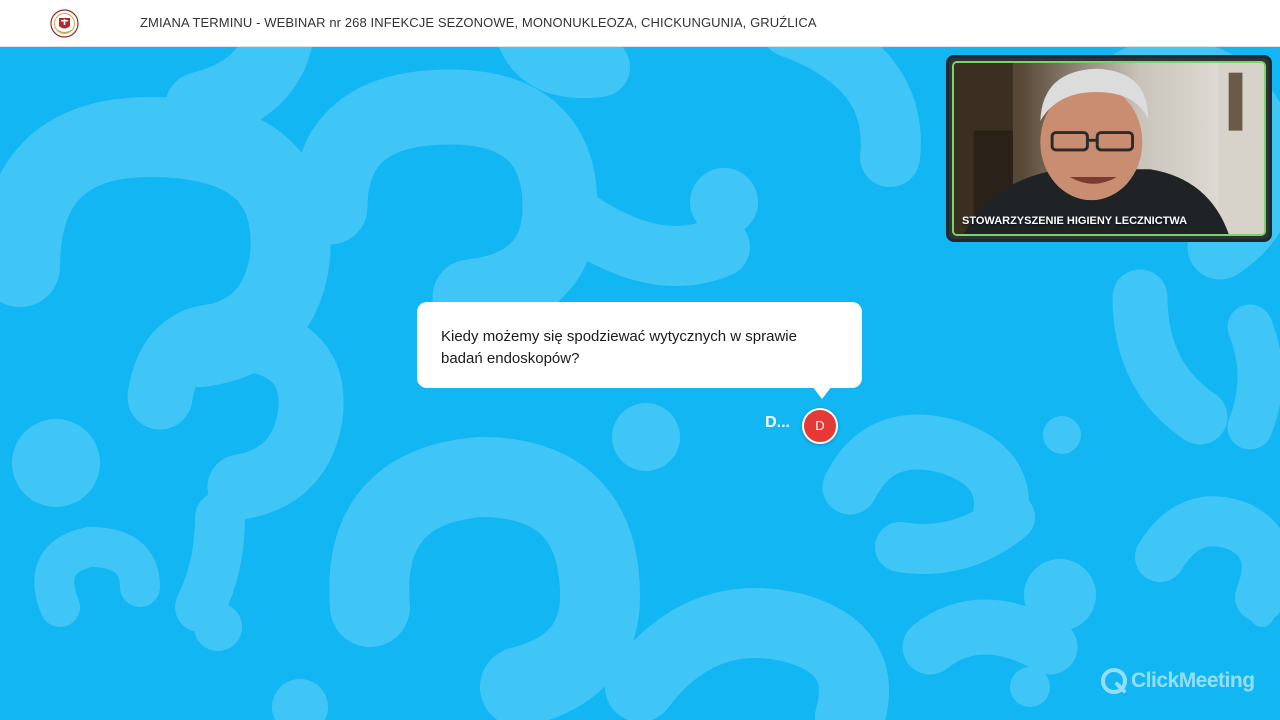  Describe the element at coordinates (822, 392) in the screenshot. I see `question-bubble-tail` at that location.